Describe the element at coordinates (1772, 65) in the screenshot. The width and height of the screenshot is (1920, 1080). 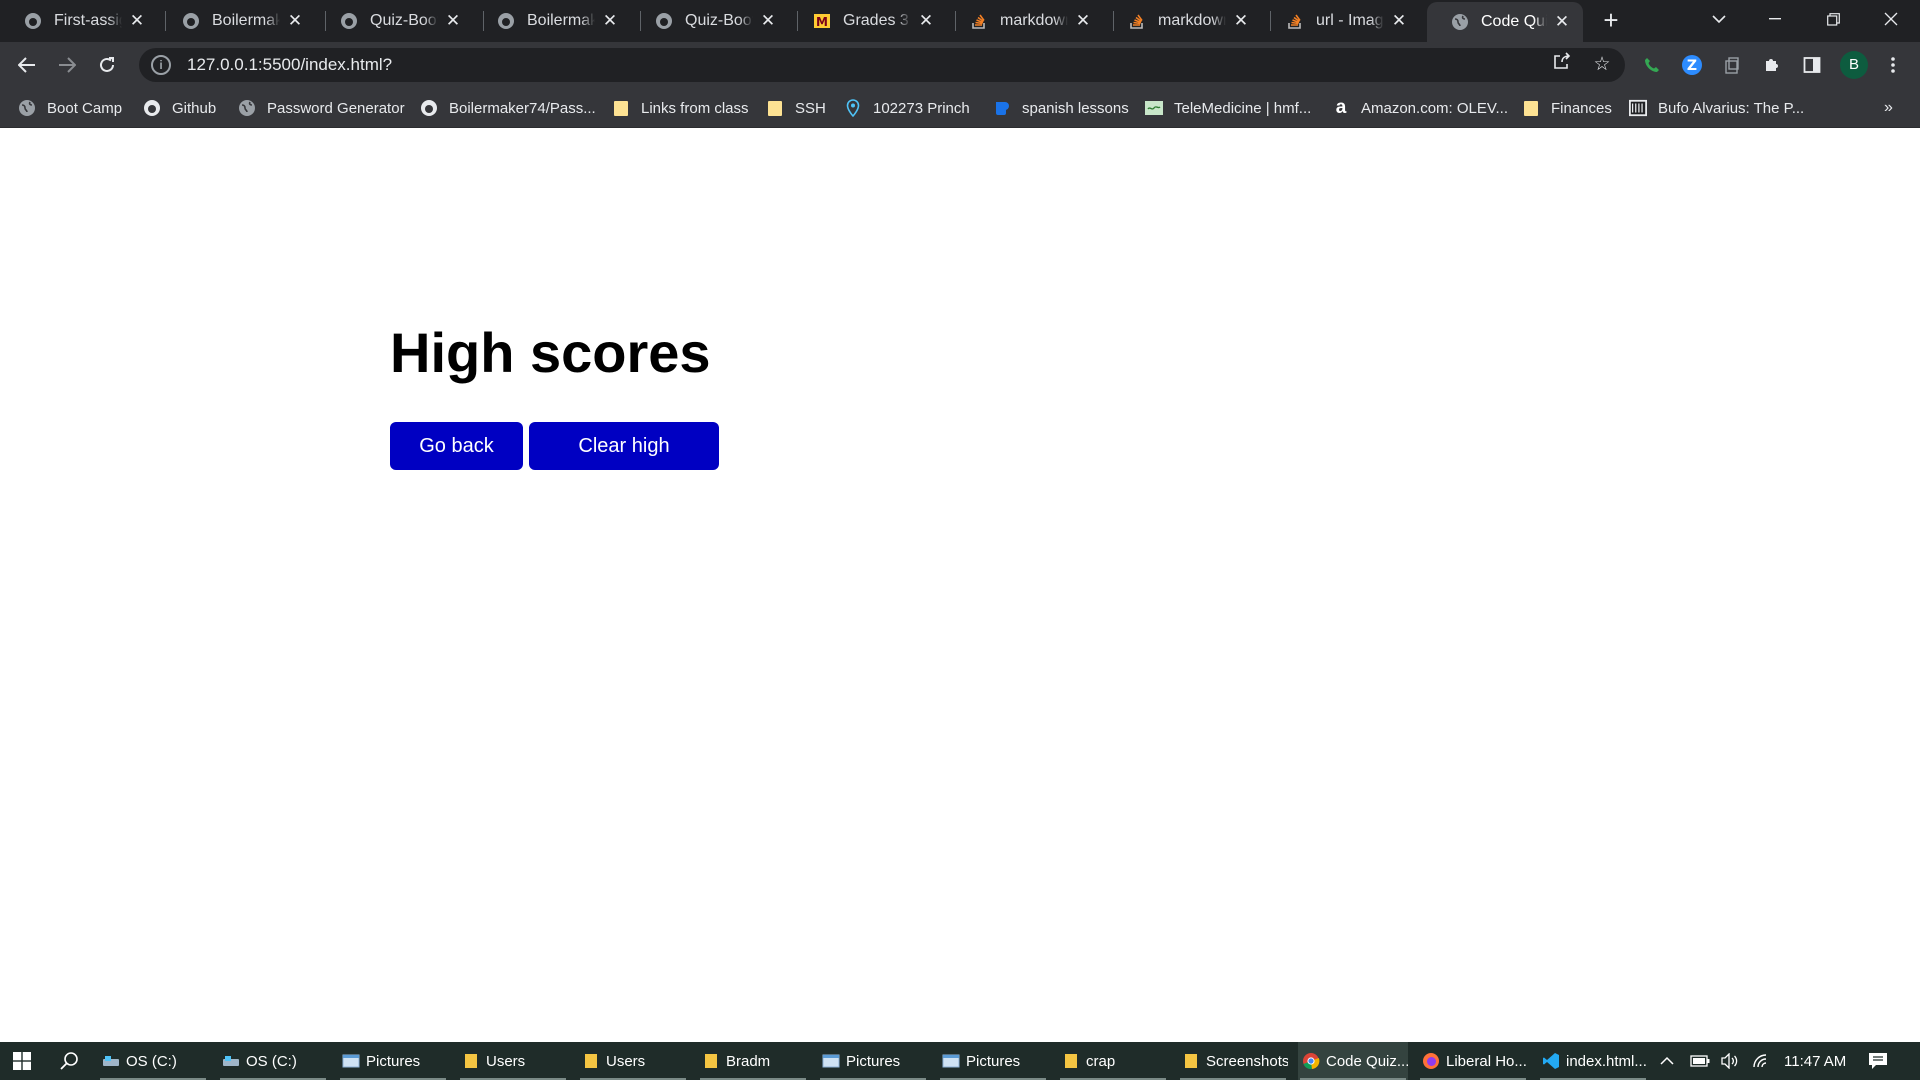
I see `puzzle-icon` at that location.